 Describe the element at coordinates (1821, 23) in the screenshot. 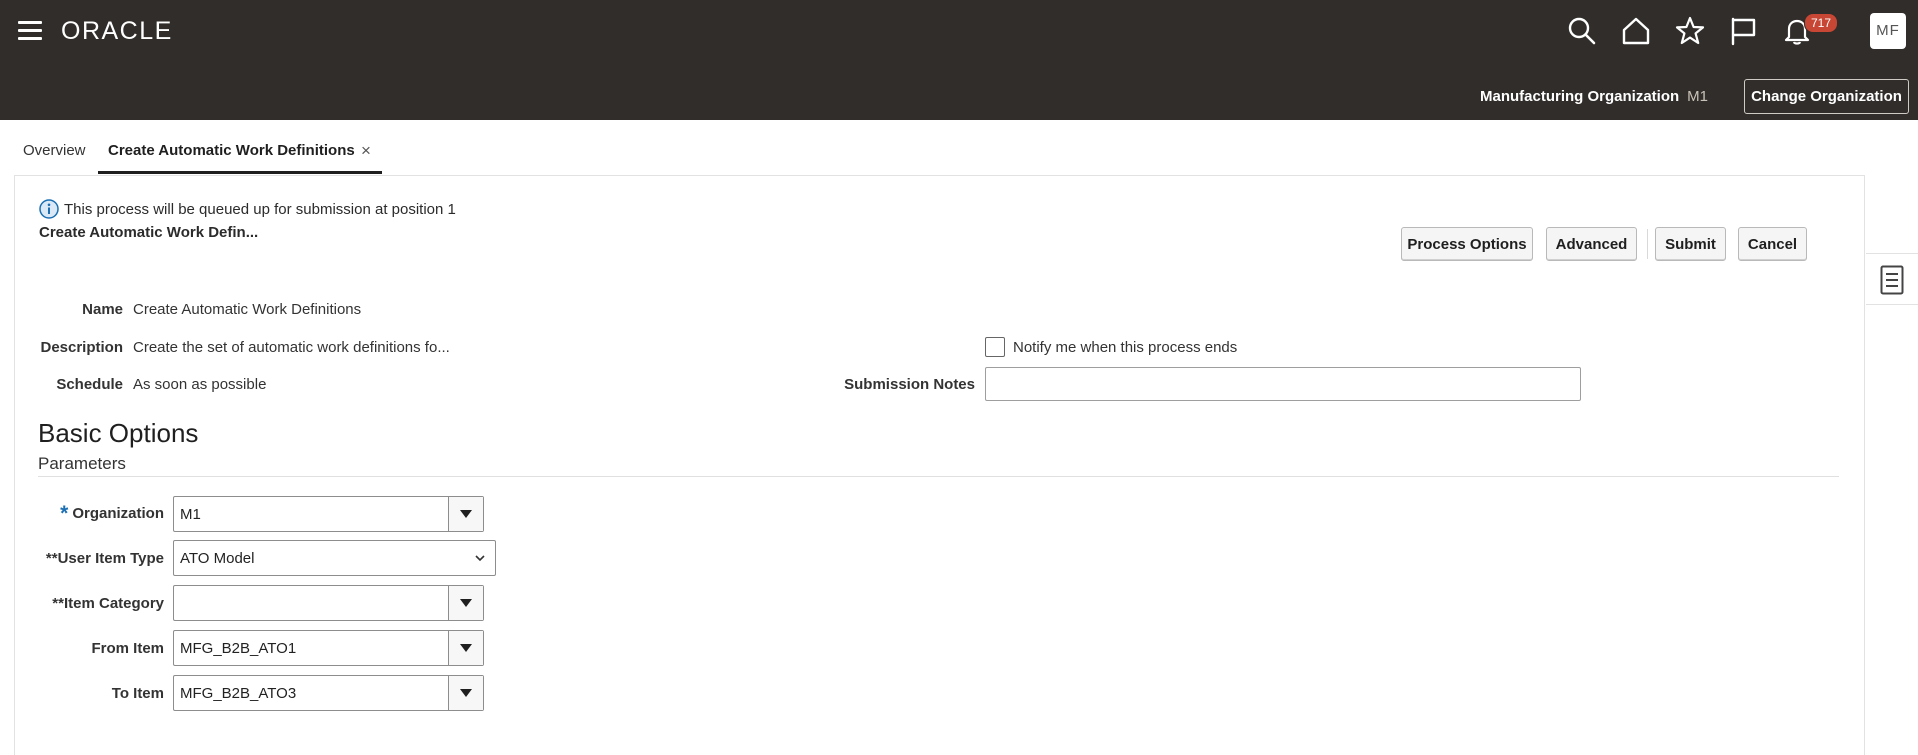

I see `notification-count-badge: 717` at that location.